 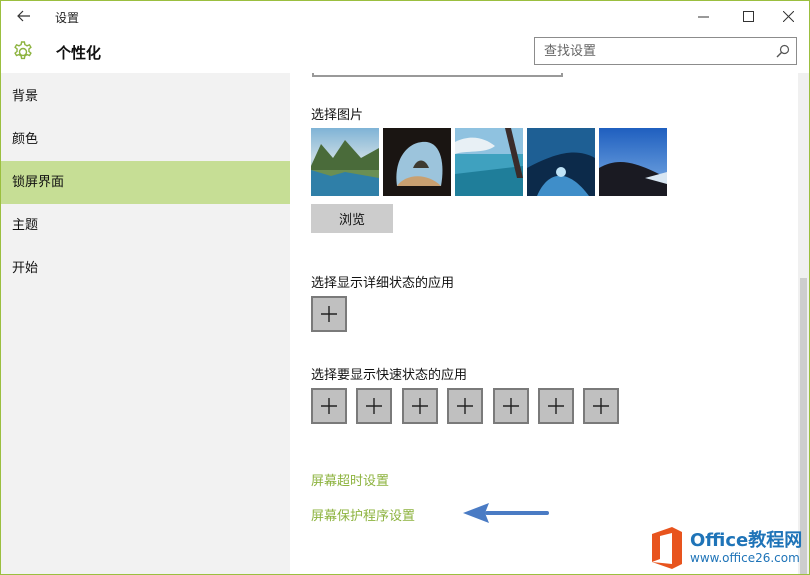 I want to click on title-bar: 设置, so click(x=405, y=16).